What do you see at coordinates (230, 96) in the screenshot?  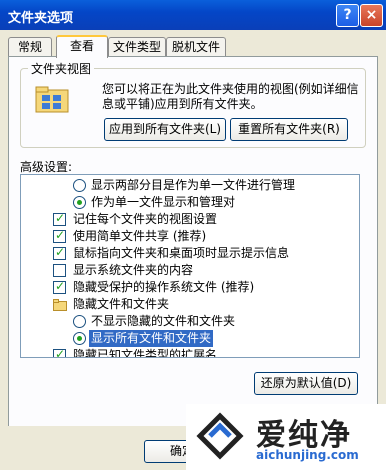 I see `folder-view-description: 您可以将正在为此文件夹使用的视图(例如详细信息或平铺)应用到所有文件夹。` at bounding box center [230, 96].